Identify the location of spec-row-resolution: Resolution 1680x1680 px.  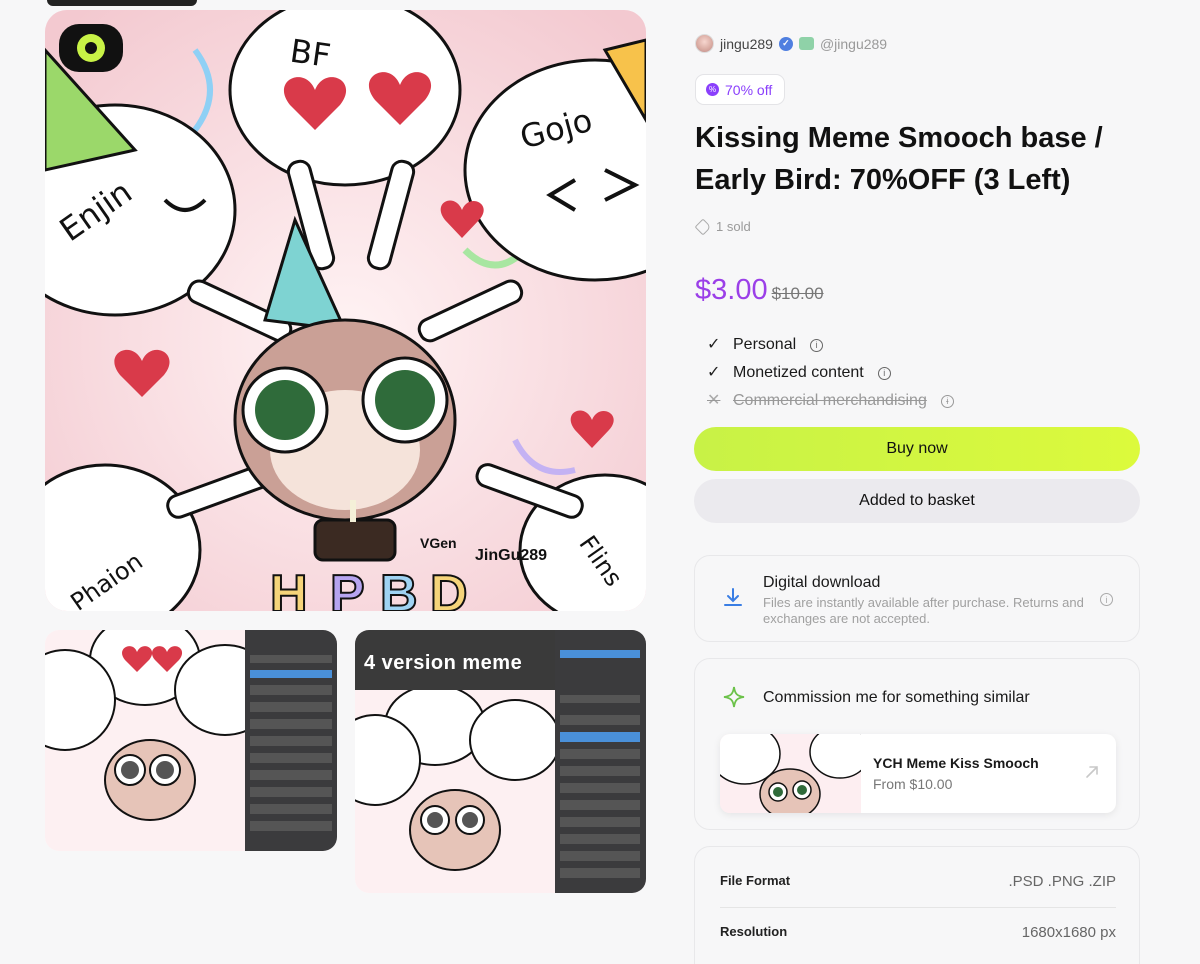
(918, 932).